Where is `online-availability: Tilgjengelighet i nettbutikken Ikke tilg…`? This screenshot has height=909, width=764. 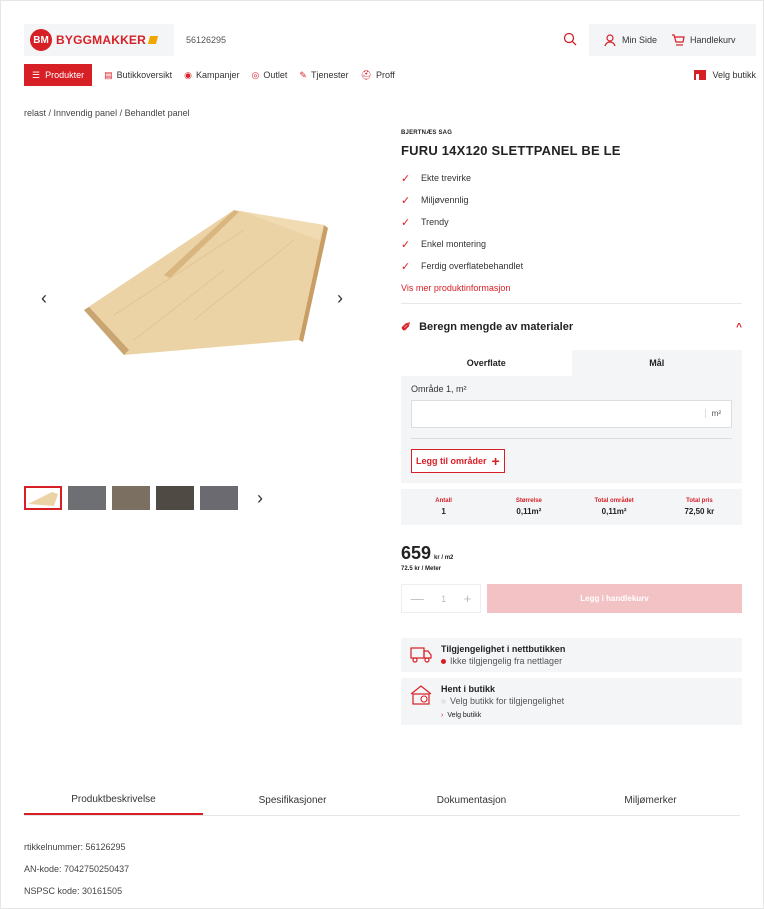
online-availability: Tilgjengelighet i nettbutikken Ikke tilg… is located at coordinates (571, 655).